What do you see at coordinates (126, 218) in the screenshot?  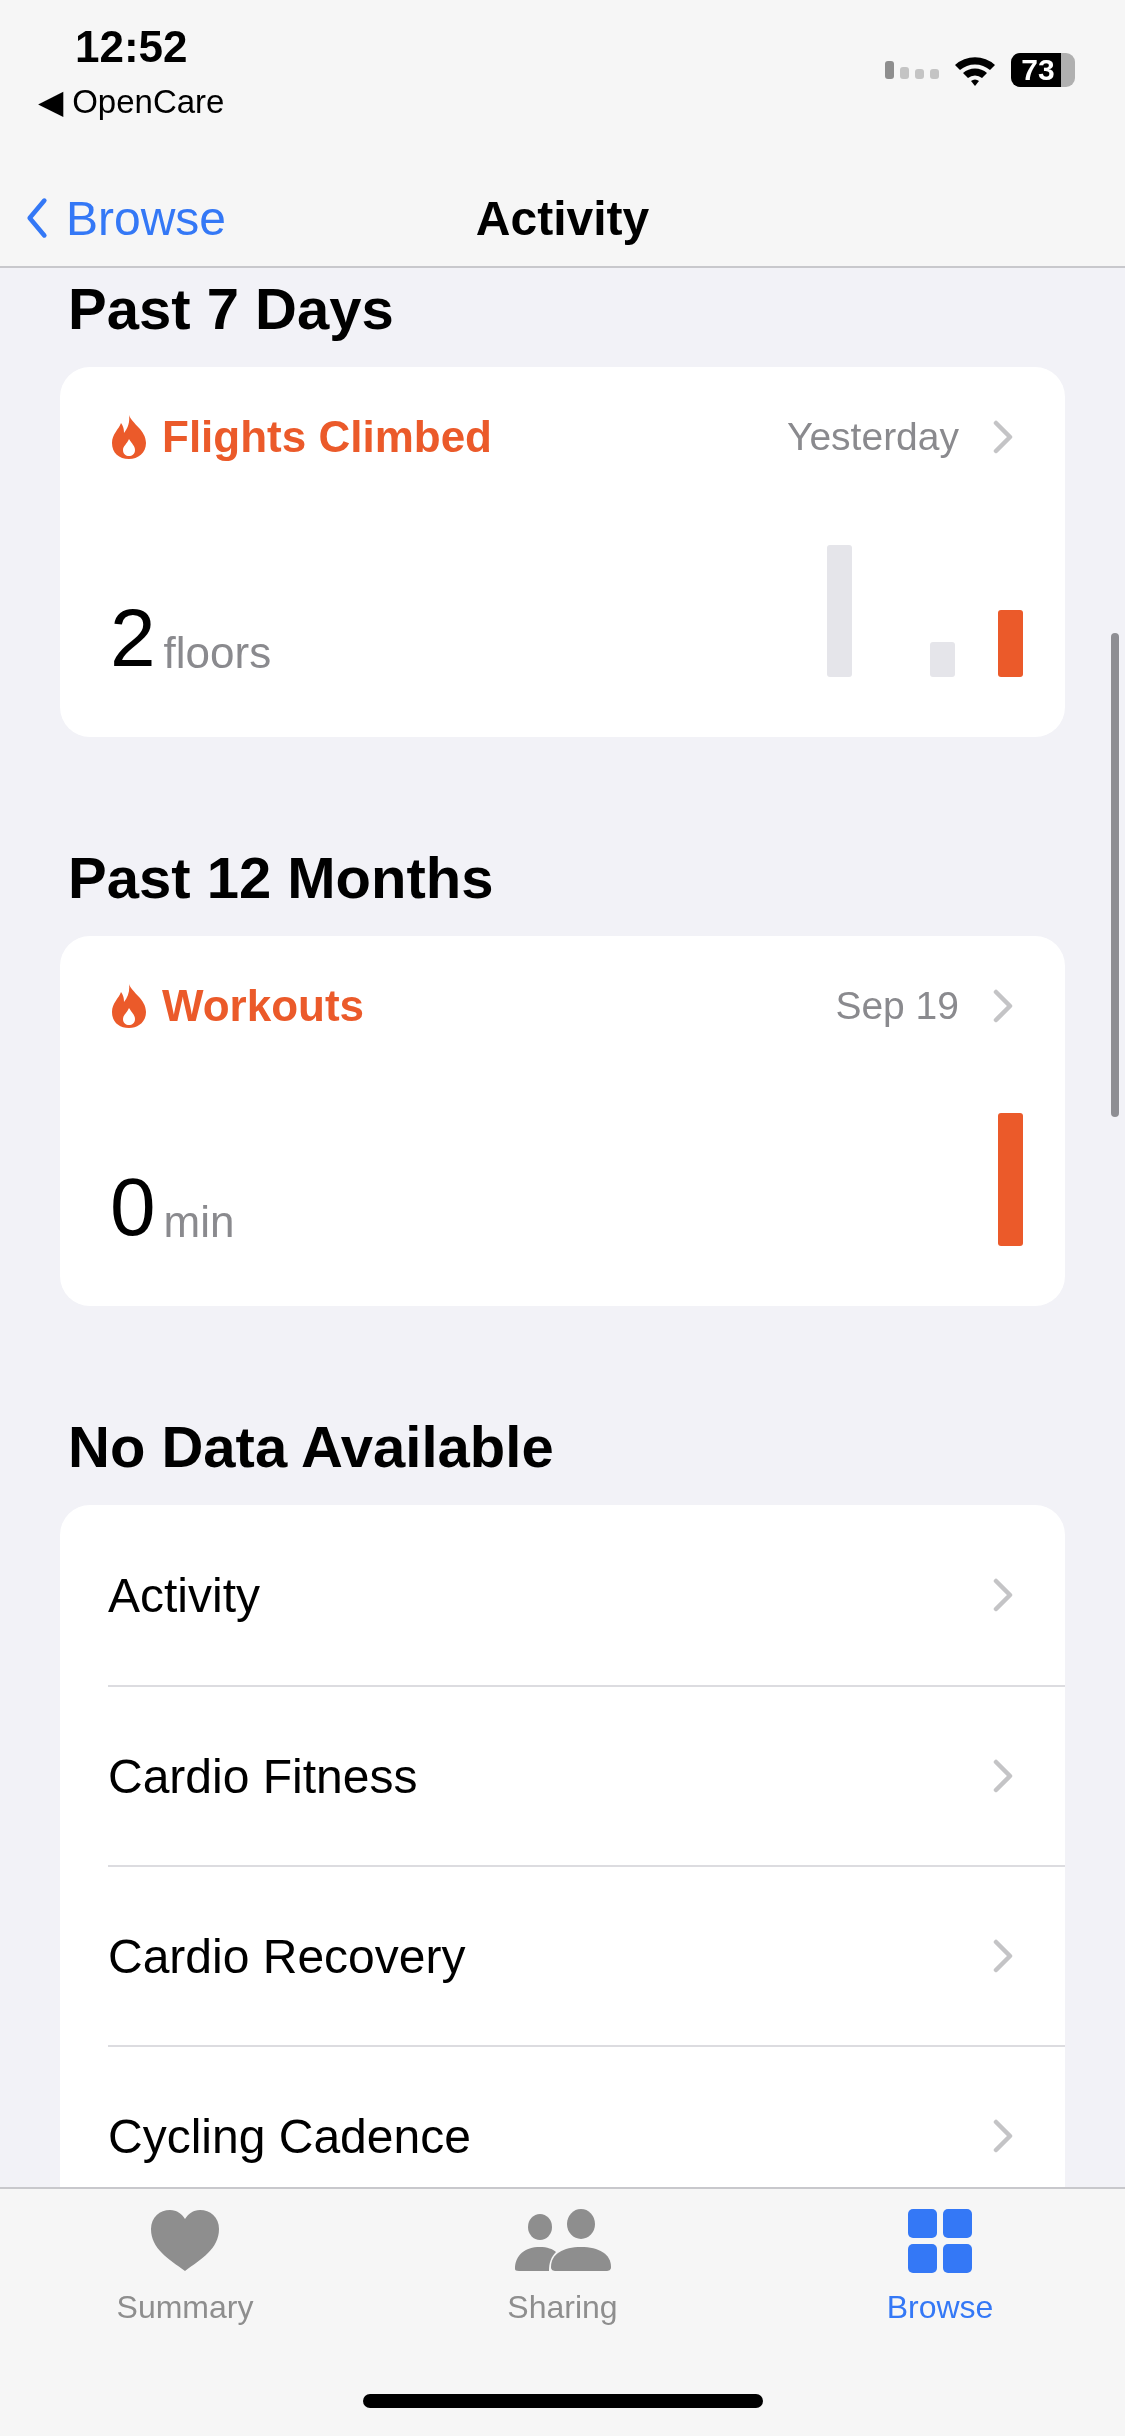 I see `back-button: Browse` at bounding box center [126, 218].